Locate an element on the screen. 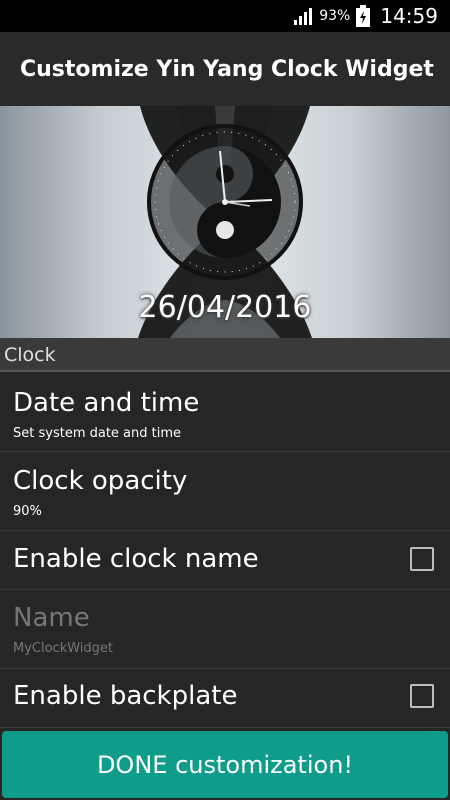  status-indicators: 93% 14:59 is located at coordinates (365, 16).